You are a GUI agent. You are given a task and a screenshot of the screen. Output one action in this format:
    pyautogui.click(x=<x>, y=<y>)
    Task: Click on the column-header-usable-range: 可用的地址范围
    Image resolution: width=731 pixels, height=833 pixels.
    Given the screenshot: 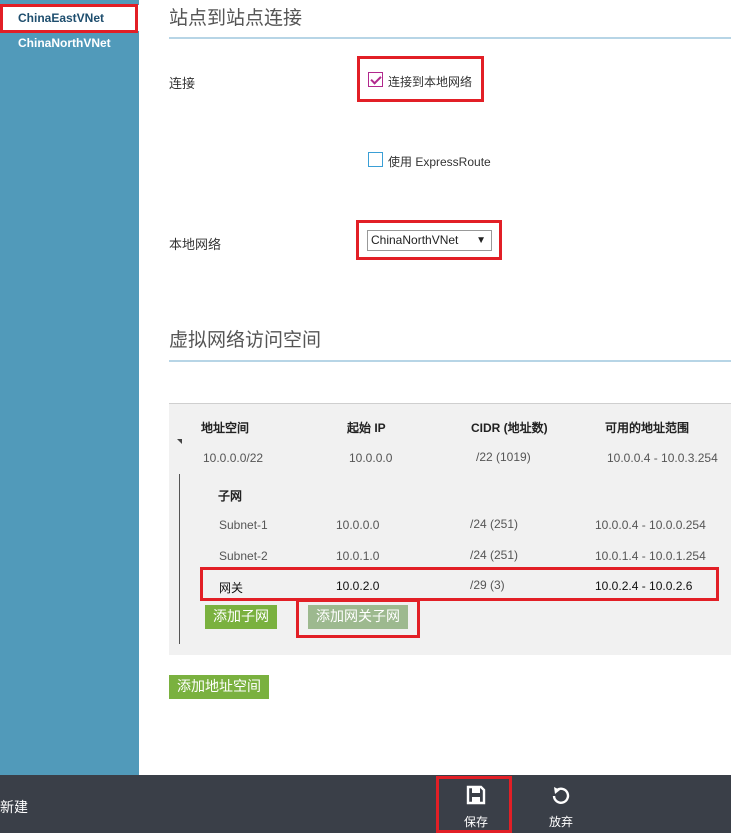 What is the action you would take?
    pyautogui.click(x=647, y=428)
    